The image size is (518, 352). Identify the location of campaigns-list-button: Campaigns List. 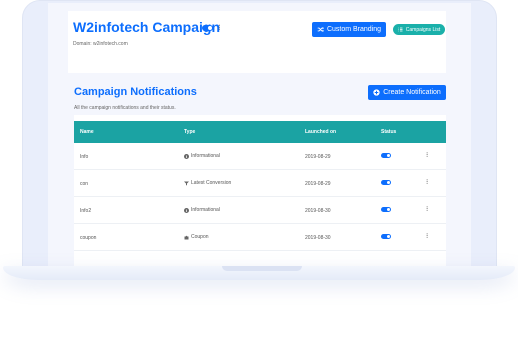
(419, 29).